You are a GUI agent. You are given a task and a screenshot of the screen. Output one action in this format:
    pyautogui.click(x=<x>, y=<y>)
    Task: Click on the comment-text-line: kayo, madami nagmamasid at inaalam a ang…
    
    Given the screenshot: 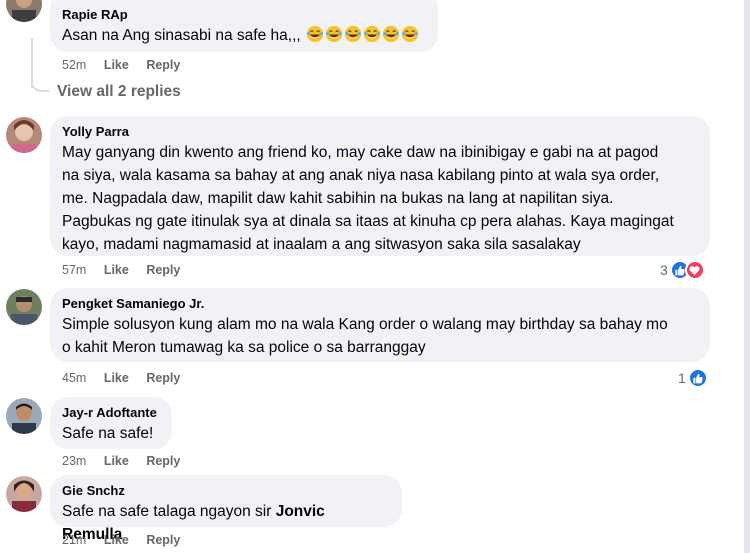 What is the action you would take?
    pyautogui.click(x=321, y=244)
    